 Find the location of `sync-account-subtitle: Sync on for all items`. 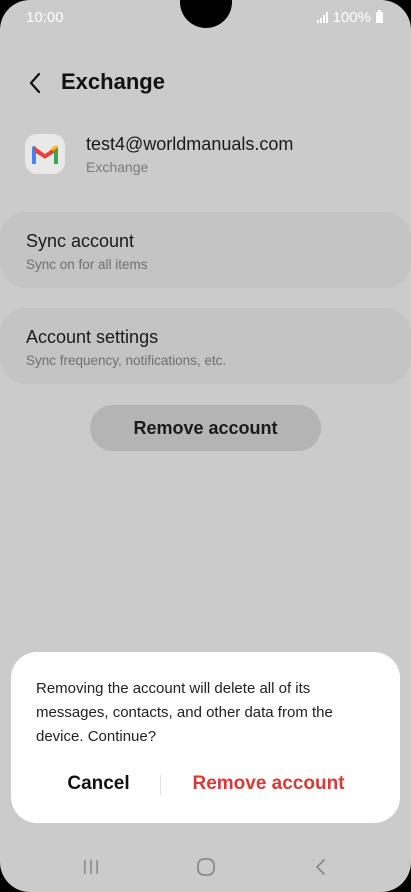

sync-account-subtitle: Sync on for all items is located at coordinates (87, 264).